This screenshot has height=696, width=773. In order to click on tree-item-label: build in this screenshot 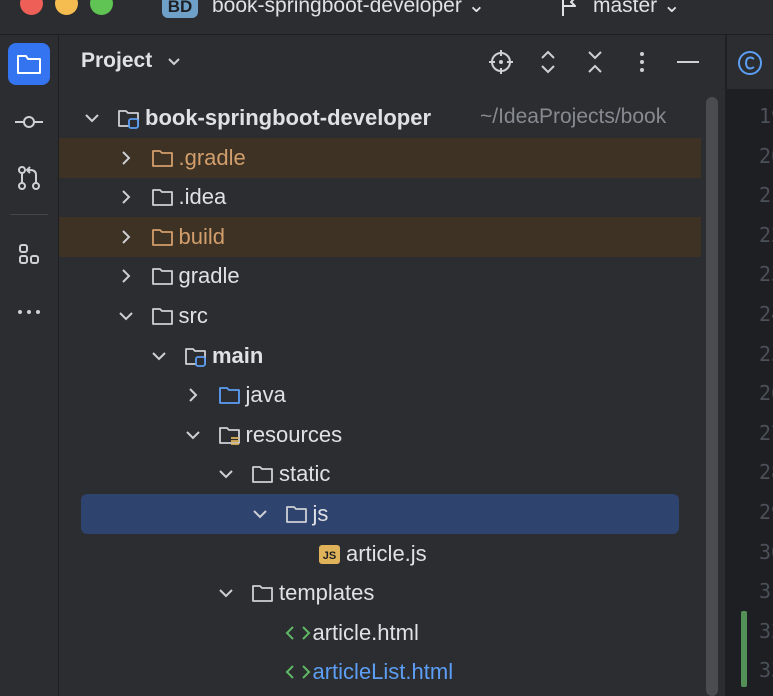, I will do `click(201, 236)`.